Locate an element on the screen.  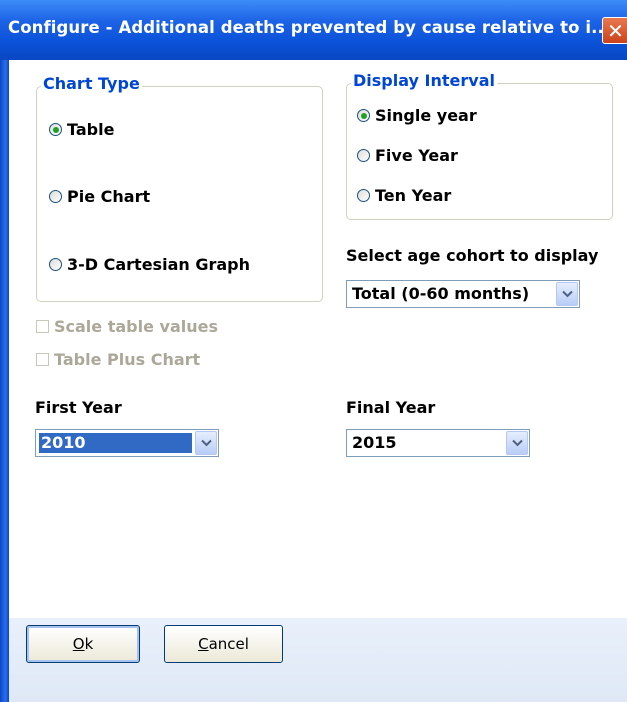
radio-five-year: Five Year is located at coordinates (407, 155).